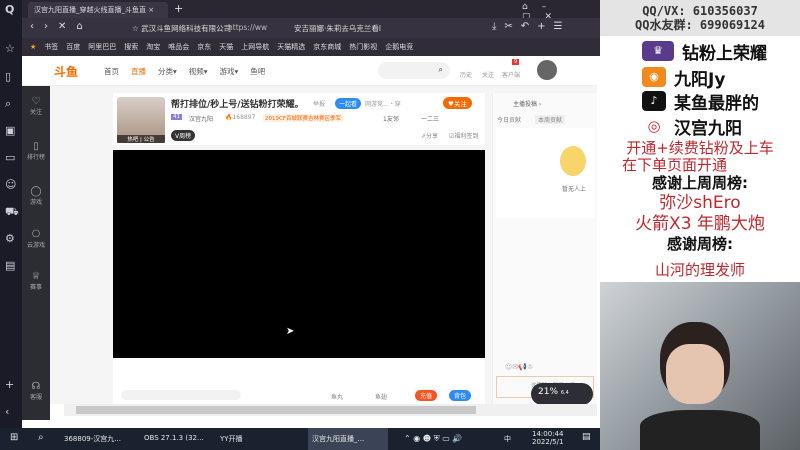 The width and height of the screenshot is (800, 450). I want to click on tray-icons: ⌃ ◉ ☻ ⛨ ▭ 🔊, so click(433, 439).